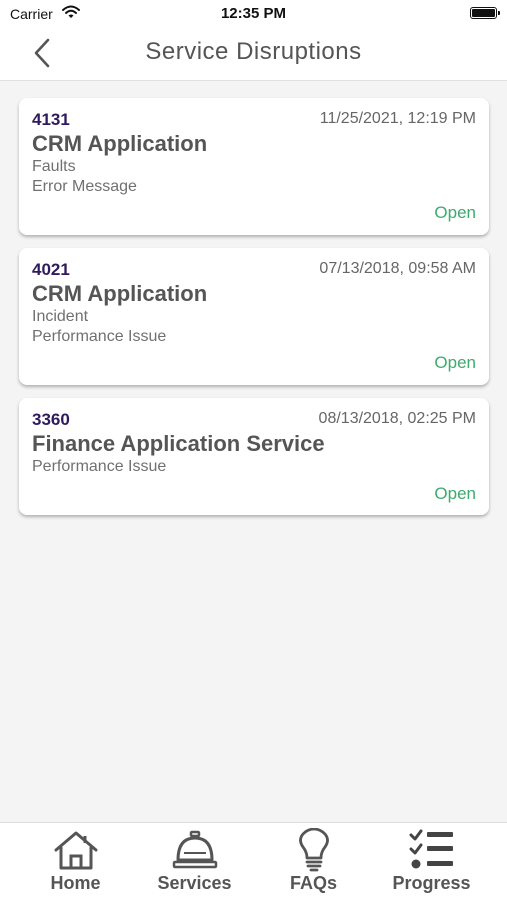 This screenshot has width=507, height=901. What do you see at coordinates (84, 186) in the screenshot?
I see `disruption-type: Error Message` at bounding box center [84, 186].